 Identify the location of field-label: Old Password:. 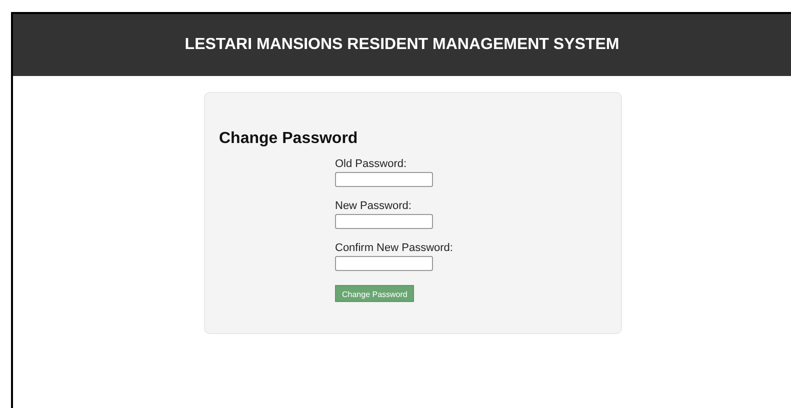
(371, 164).